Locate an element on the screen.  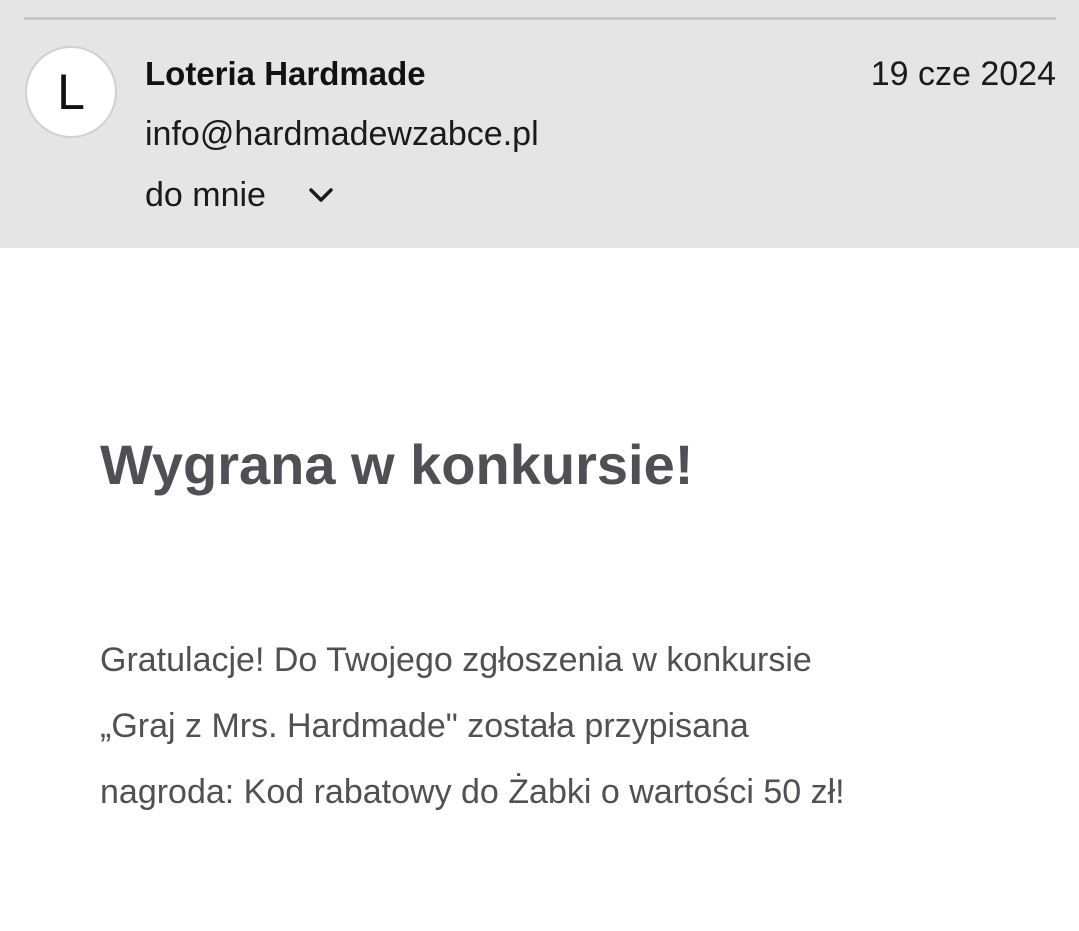
avatar-letter: L is located at coordinates (71, 92).